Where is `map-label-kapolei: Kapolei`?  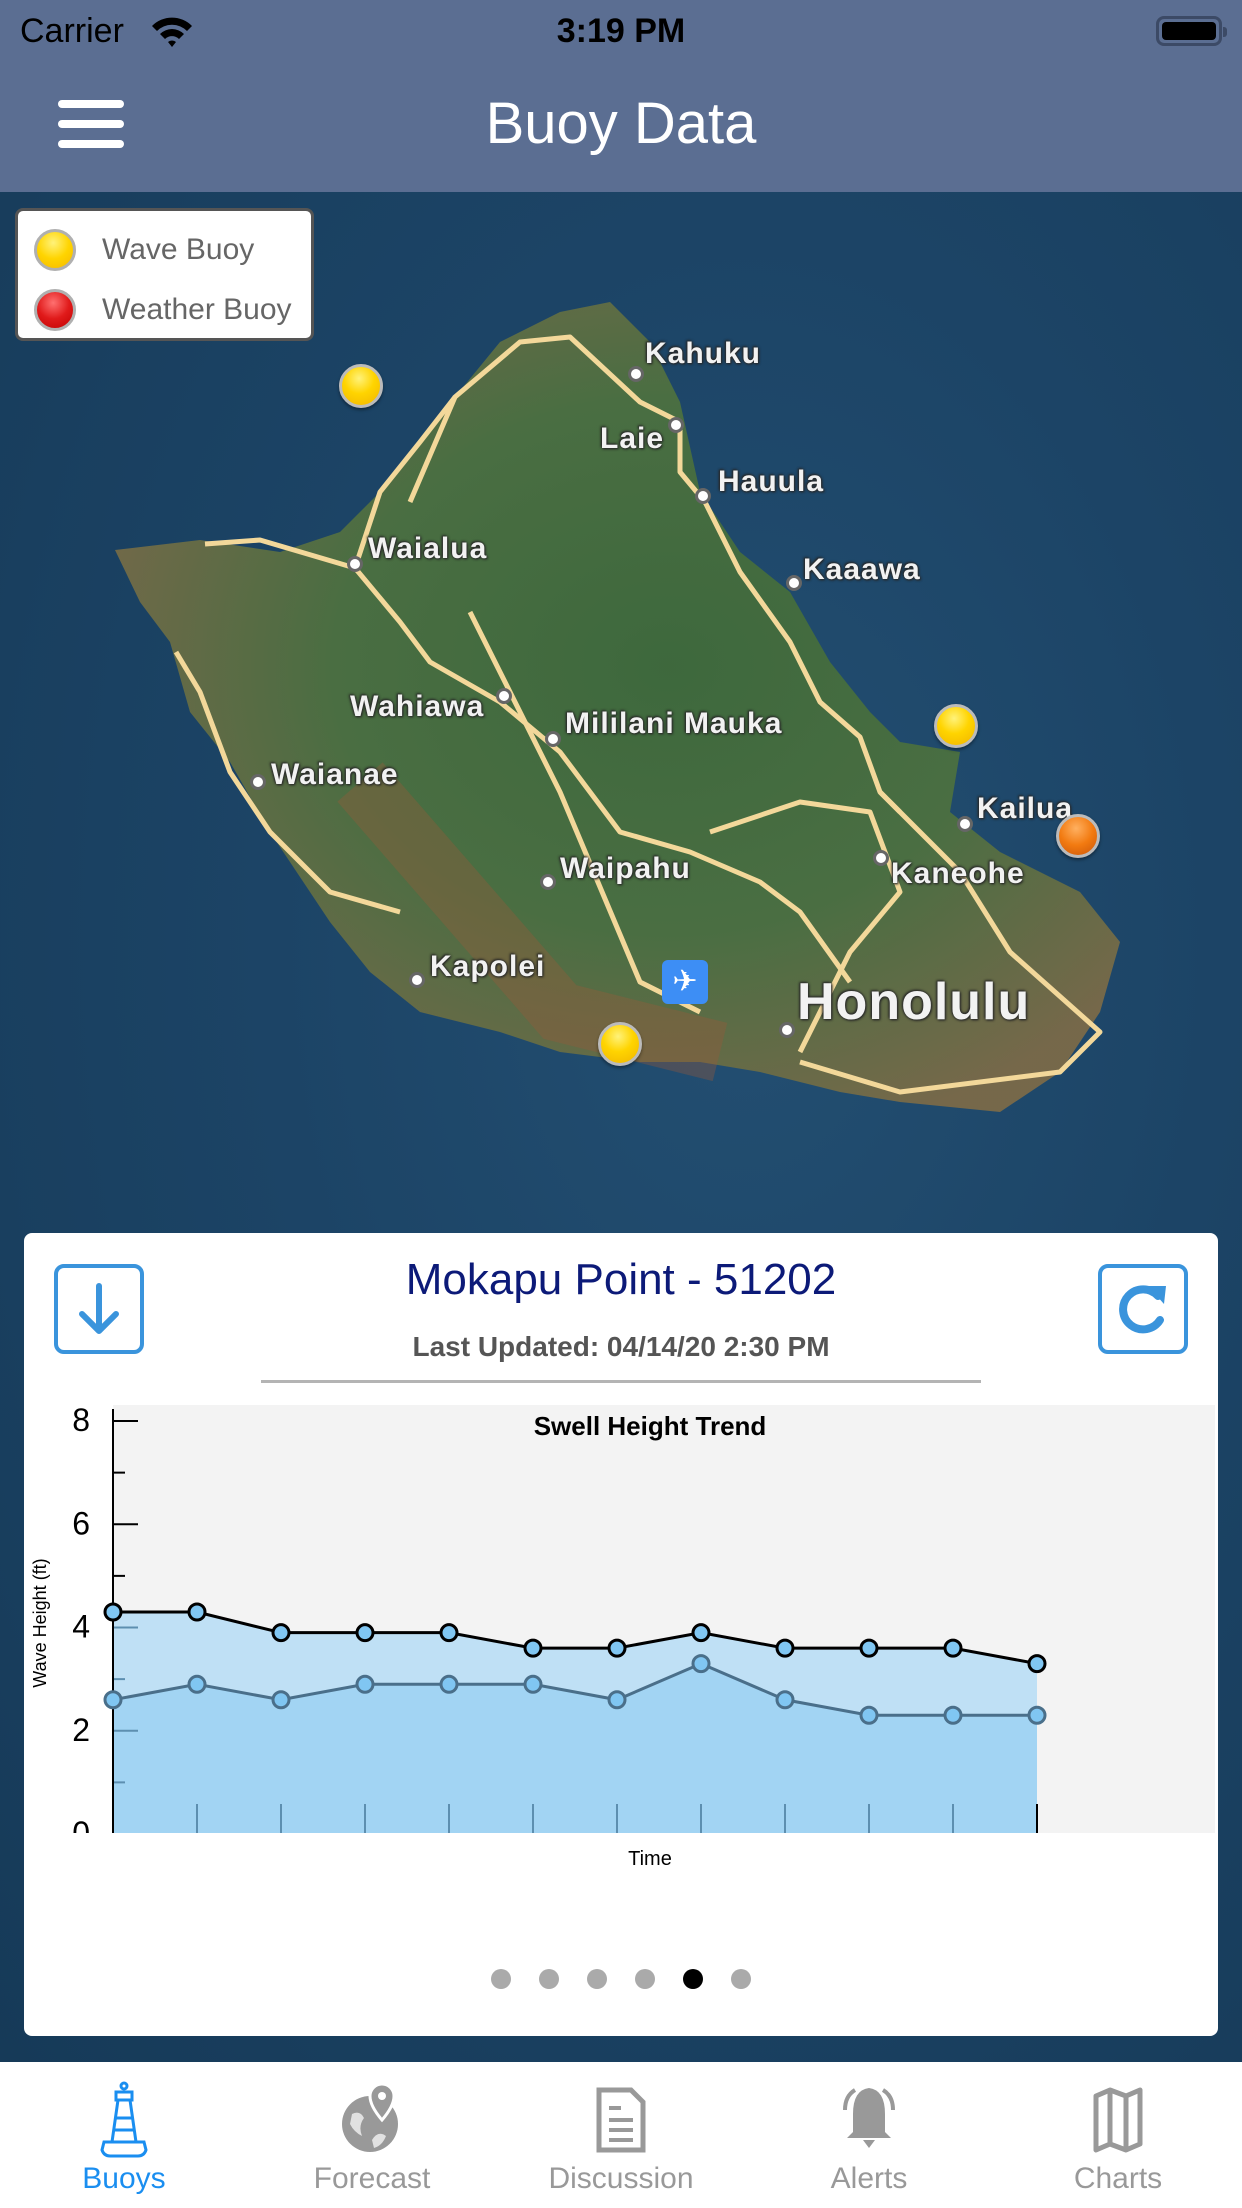 map-label-kapolei: Kapolei is located at coordinates (488, 966).